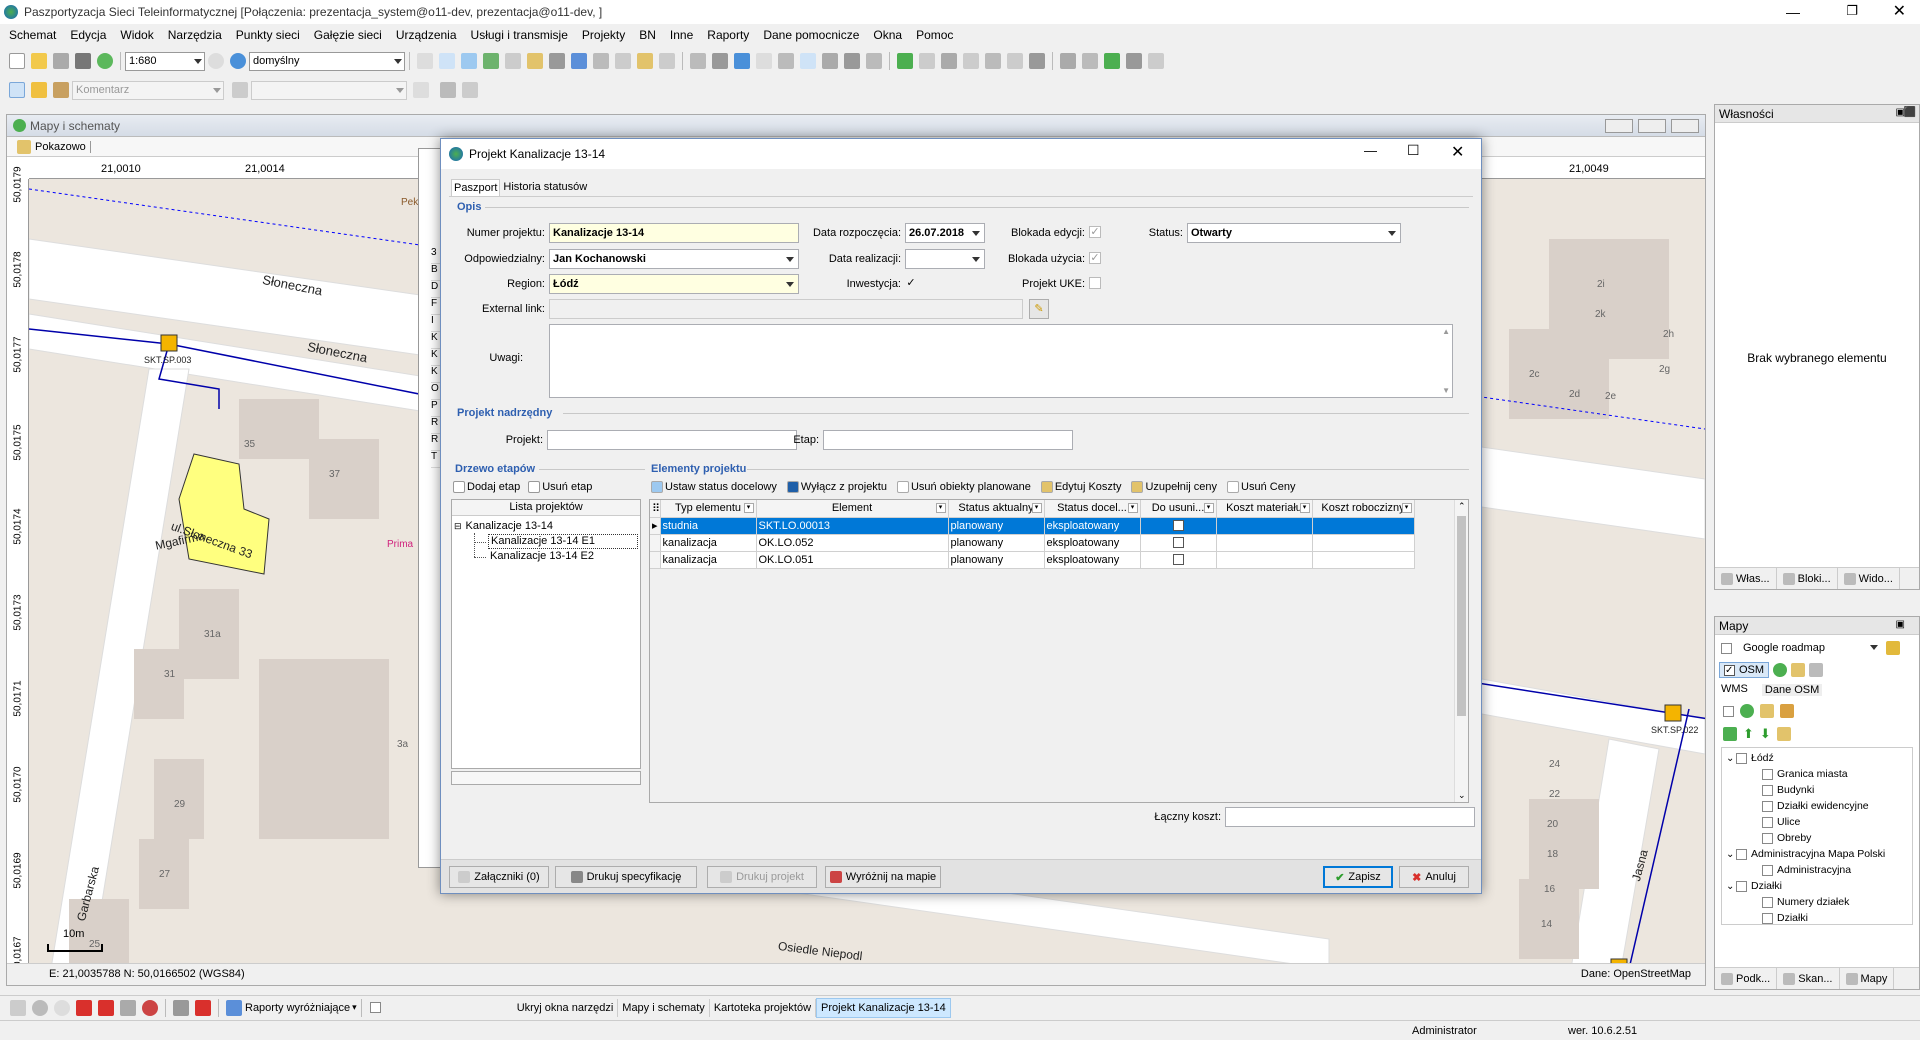 This screenshot has height=1040, width=1920. What do you see at coordinates (1294, 233) in the screenshot?
I see `status-combo: Otwarty` at bounding box center [1294, 233].